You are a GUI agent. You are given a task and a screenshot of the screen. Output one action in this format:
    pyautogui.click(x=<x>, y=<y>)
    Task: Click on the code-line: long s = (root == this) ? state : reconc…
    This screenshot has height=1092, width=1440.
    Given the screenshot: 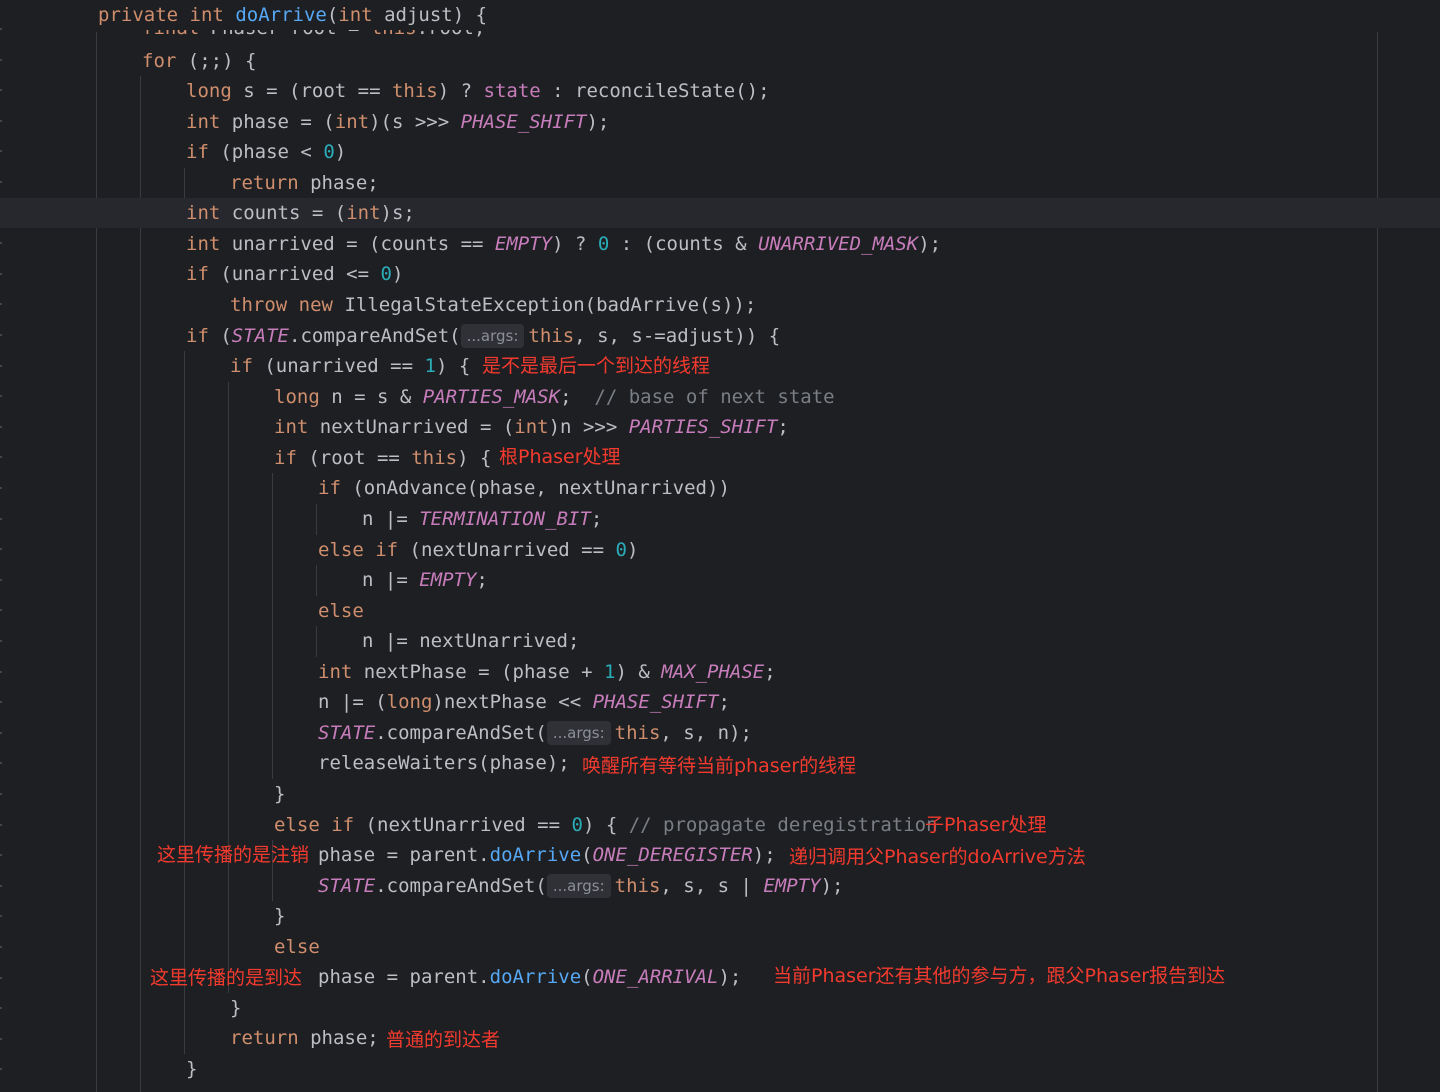 What is the action you would take?
    pyautogui.click(x=720, y=91)
    